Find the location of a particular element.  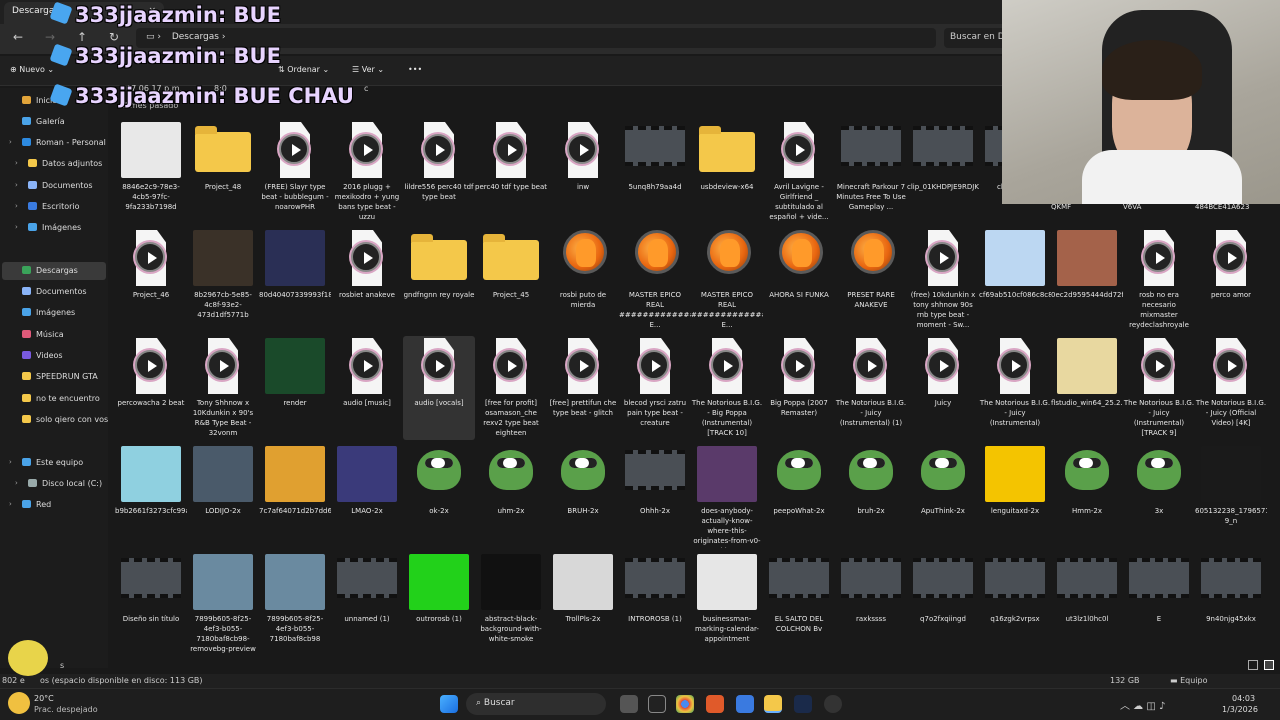

file-item: Hmm-2x is located at coordinates (1087, 496).